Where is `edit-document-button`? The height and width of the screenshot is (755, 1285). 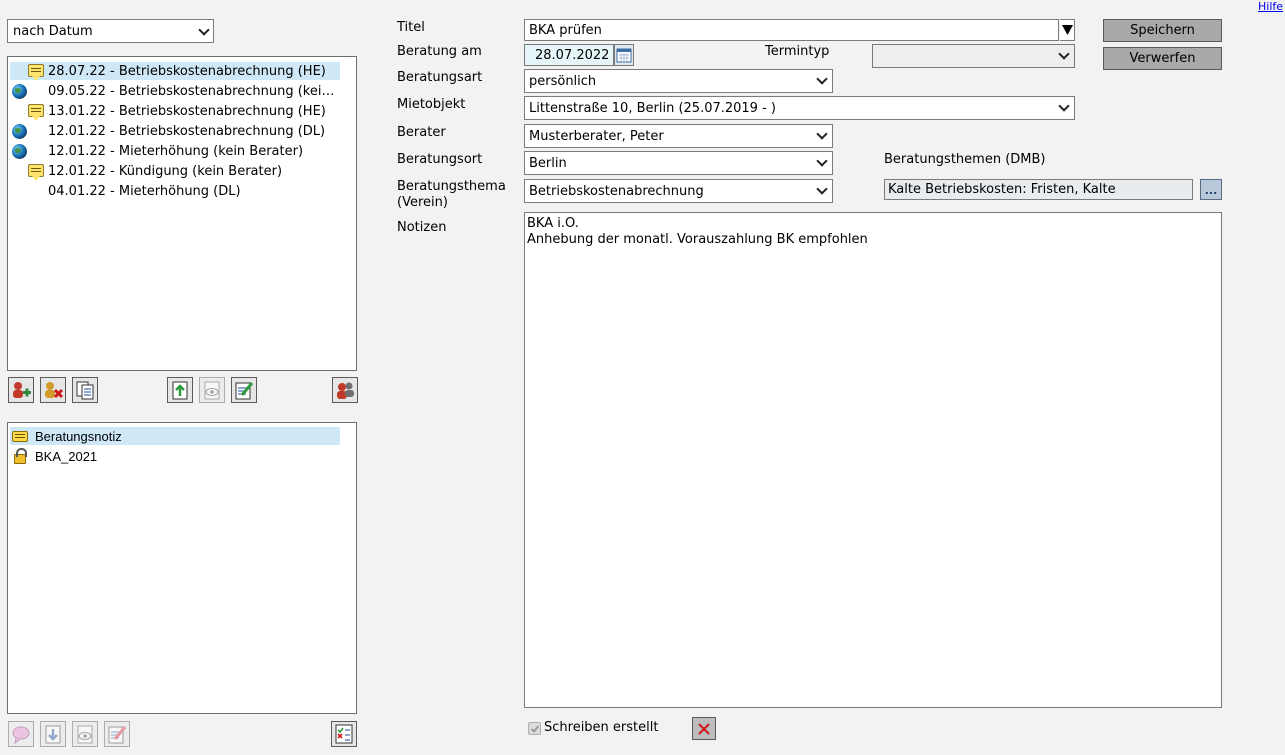 edit-document-button is located at coordinates (117, 734).